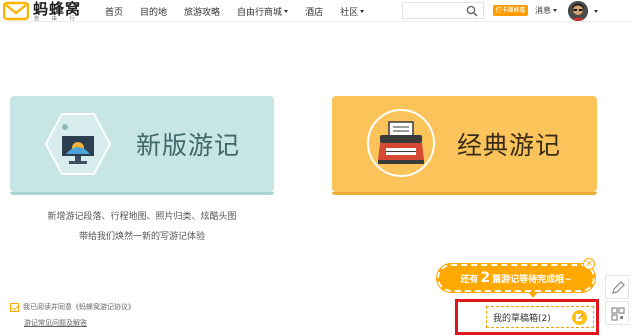 Image resolution: width=632 pixels, height=336 pixels. I want to click on messages-menu: 消息, so click(546, 10).